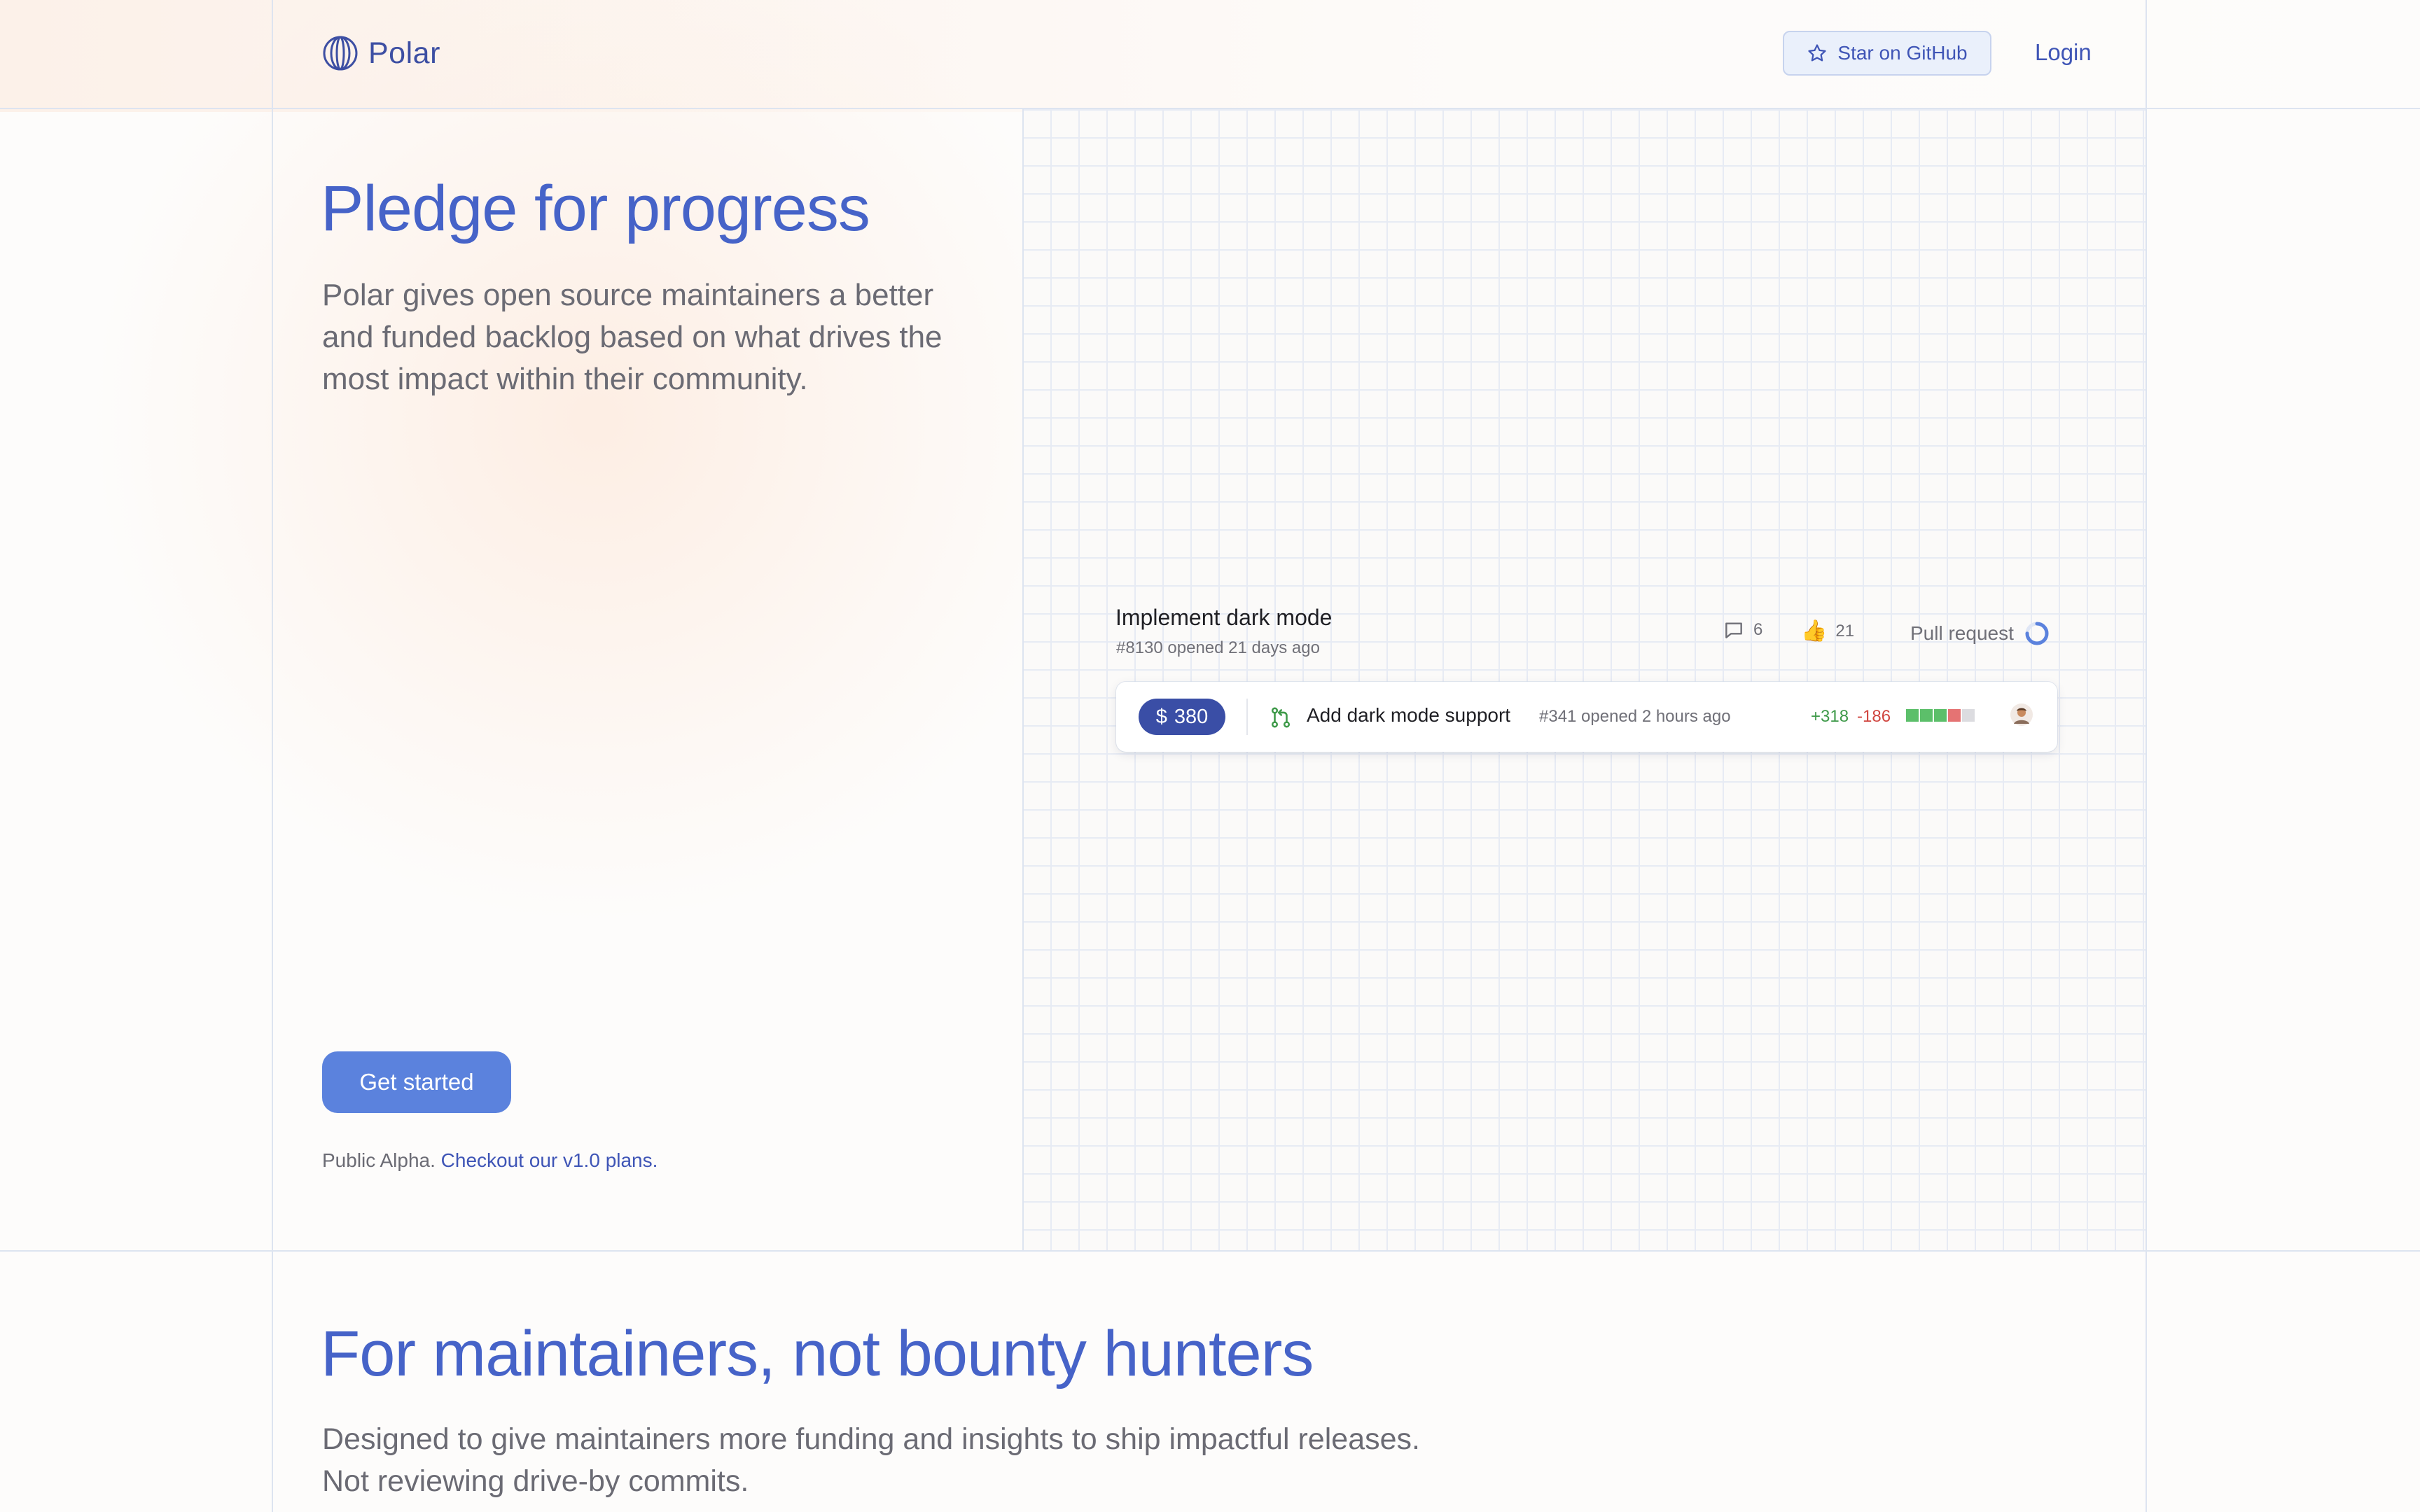 This screenshot has height=1512, width=2420. I want to click on pledge-currency: $, so click(1161, 716).